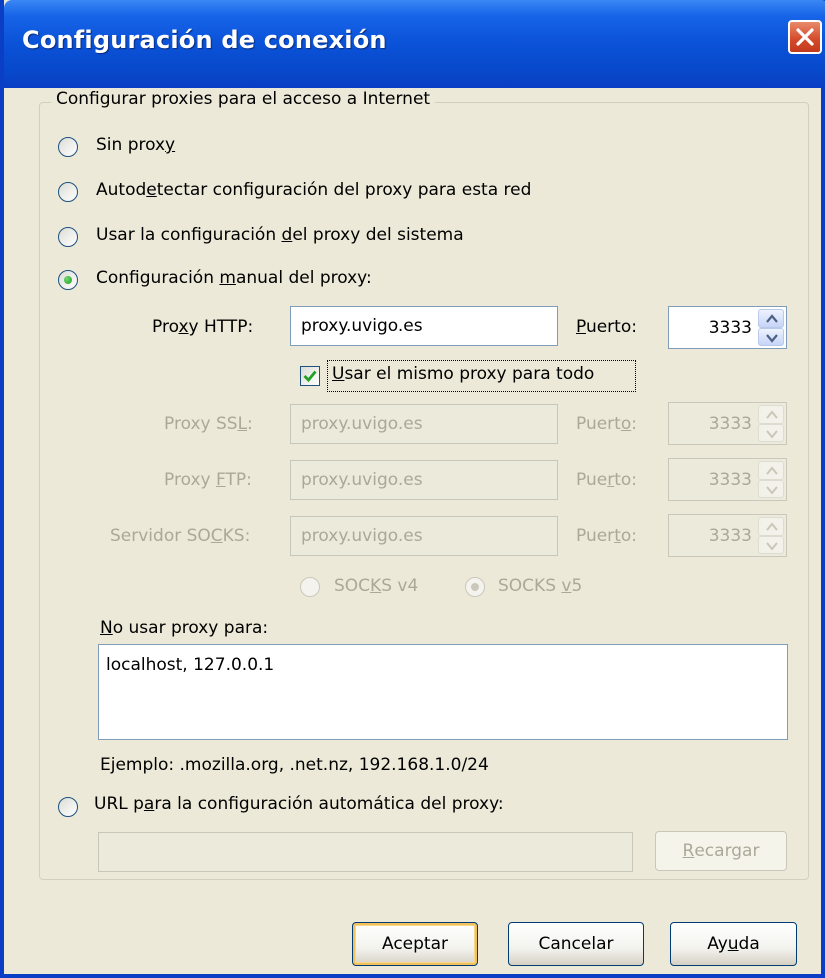 The width and height of the screenshot is (825, 978). I want to click on socks-port-value: 3333, so click(730, 535).